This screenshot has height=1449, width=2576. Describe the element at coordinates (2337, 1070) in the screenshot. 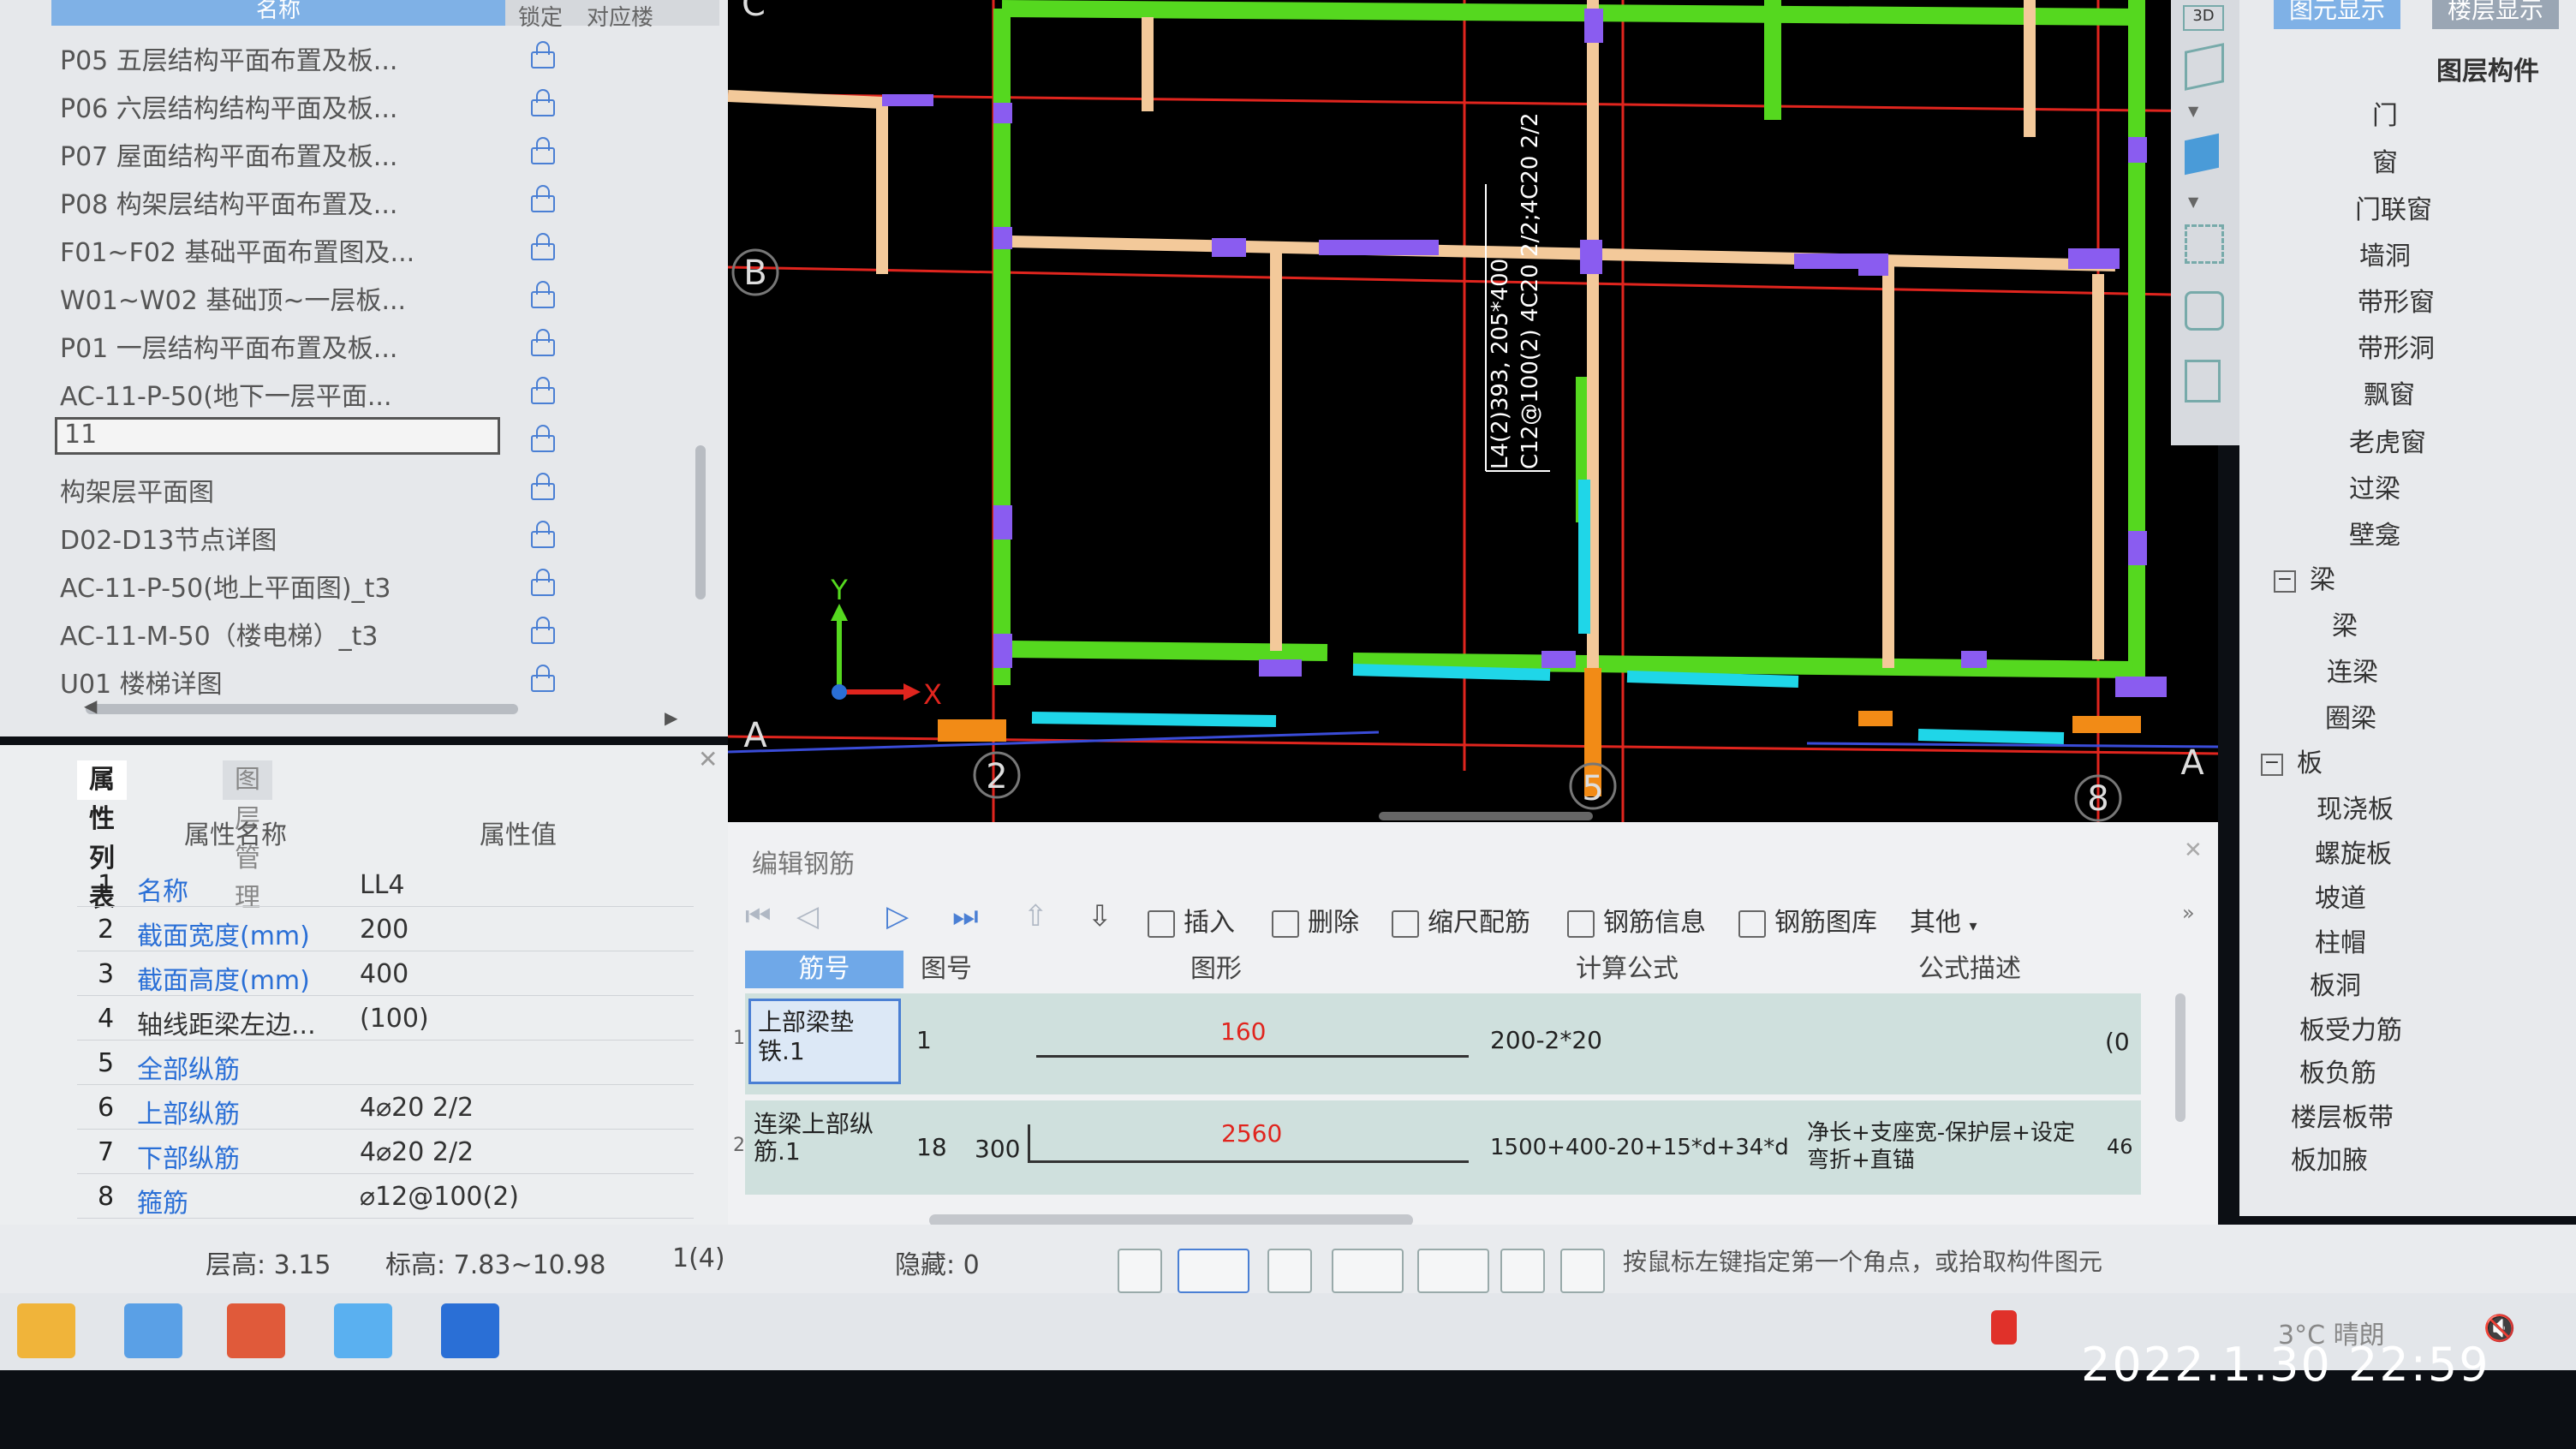

I see `layer-item: 板负筋` at that location.